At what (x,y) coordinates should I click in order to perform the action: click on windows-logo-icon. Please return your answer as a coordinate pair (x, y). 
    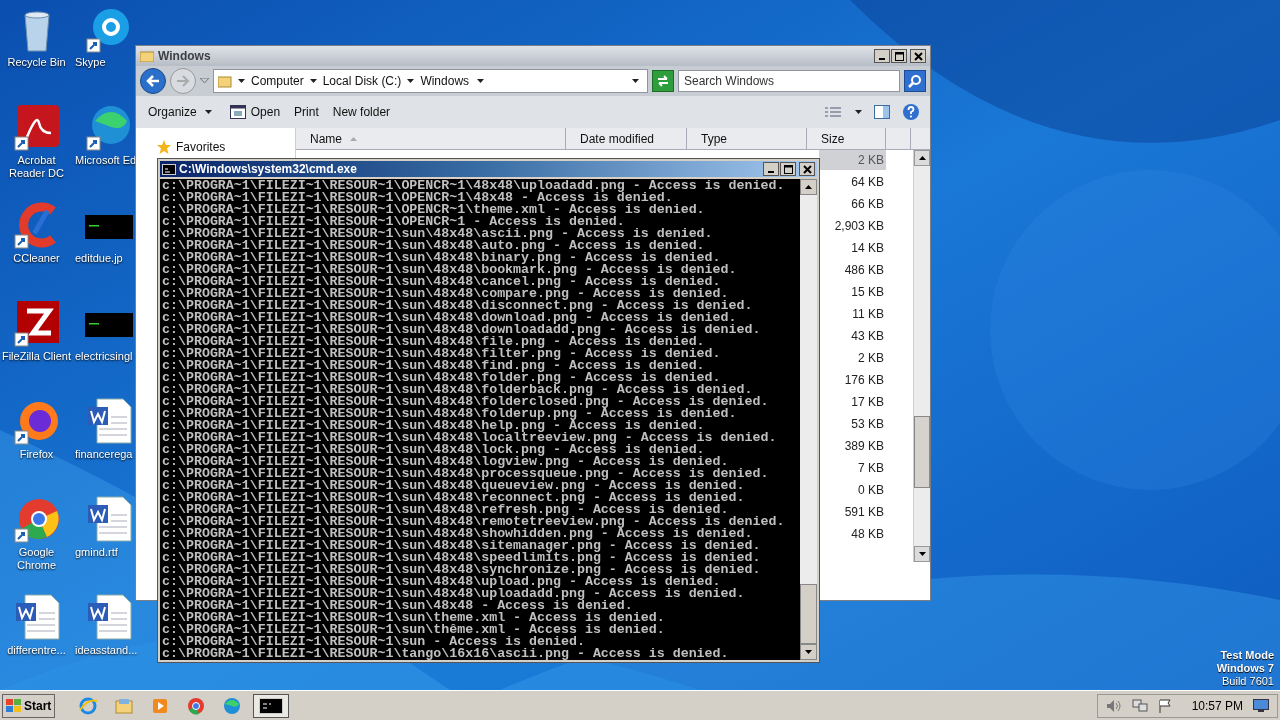
    Looking at the image, I should click on (14, 705).